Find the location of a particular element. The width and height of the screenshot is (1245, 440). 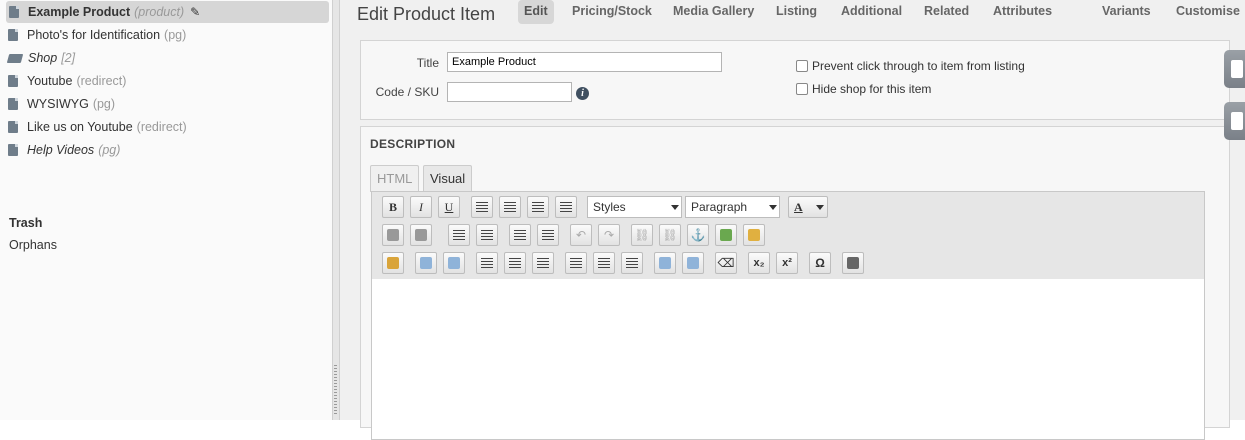

underline-button: U is located at coordinates (449, 207).